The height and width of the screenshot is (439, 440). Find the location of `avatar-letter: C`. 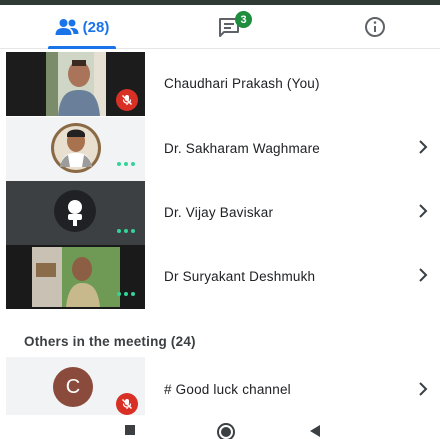

avatar-letter: C is located at coordinates (73, 386).